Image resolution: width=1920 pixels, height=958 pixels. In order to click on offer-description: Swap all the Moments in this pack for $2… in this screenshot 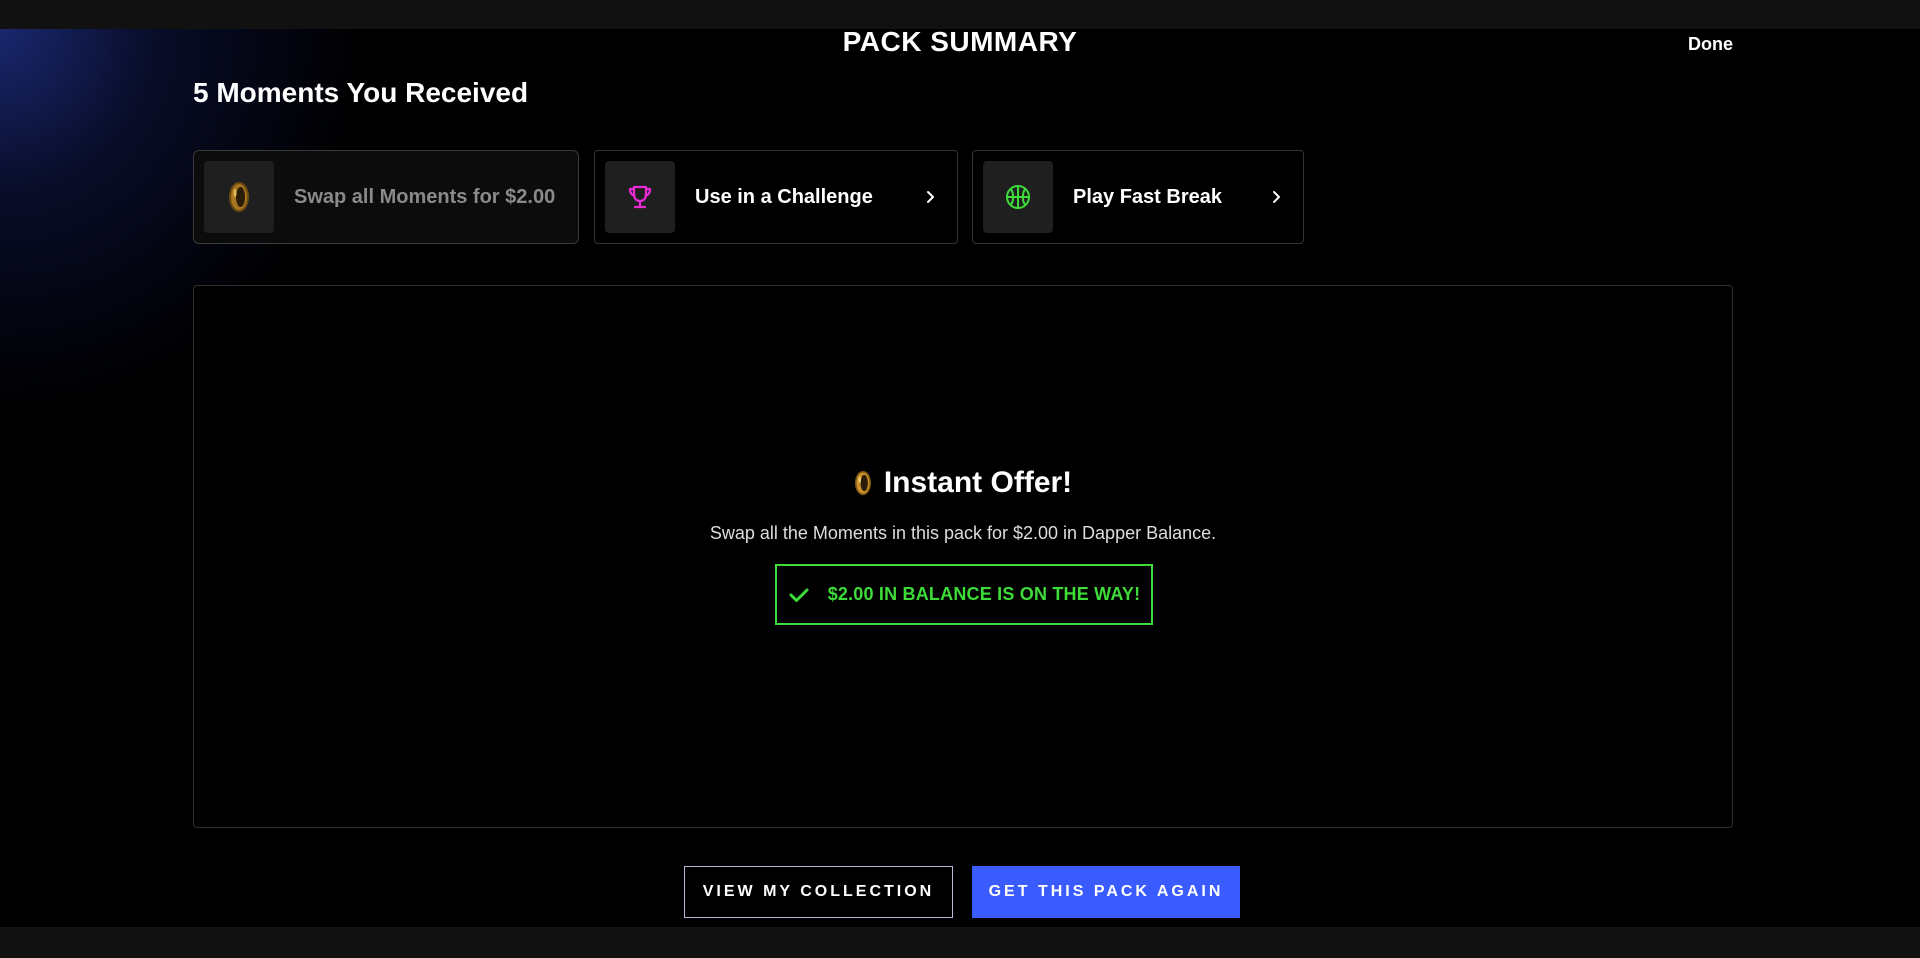, I will do `click(963, 533)`.